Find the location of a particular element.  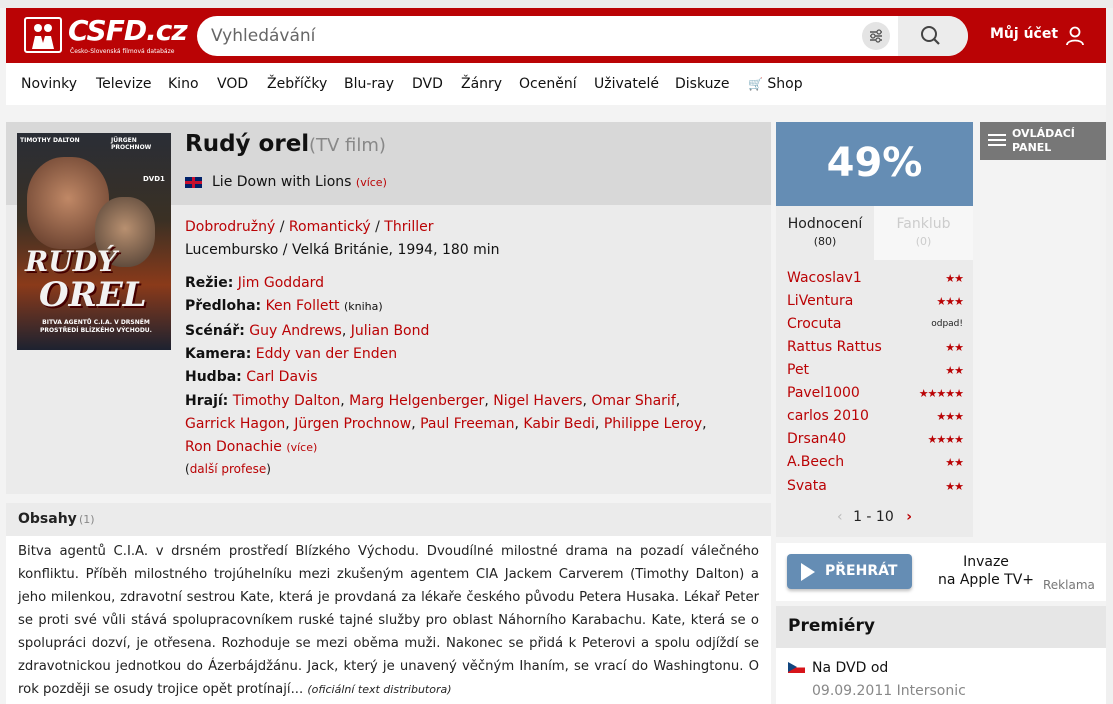

control-panel-button: OVLÁDACÍ PANEL is located at coordinates (1043, 141).